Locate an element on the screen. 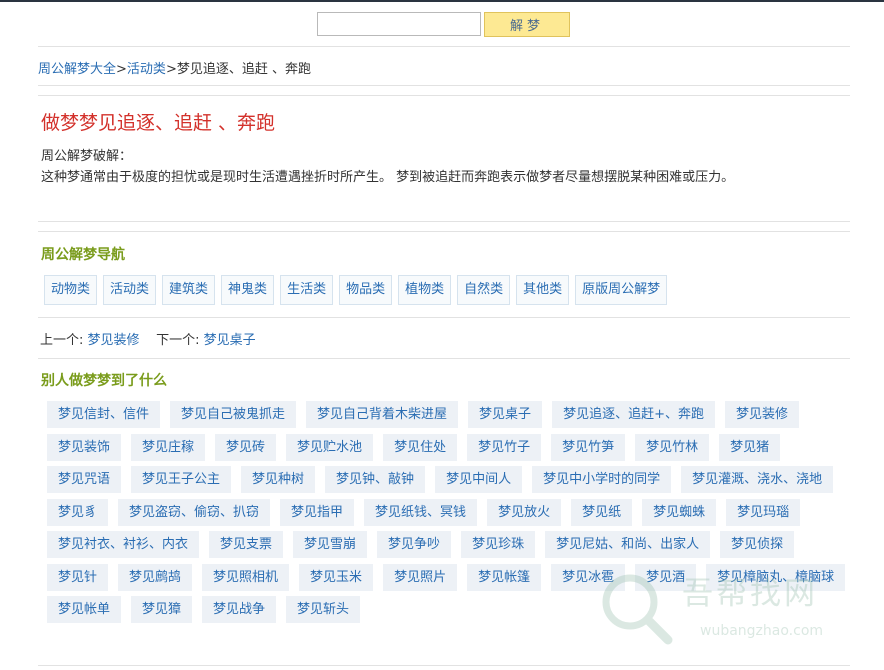 The width and height of the screenshot is (884, 670). others-section-title: 别人做梦梦到了什么 is located at coordinates (104, 381).